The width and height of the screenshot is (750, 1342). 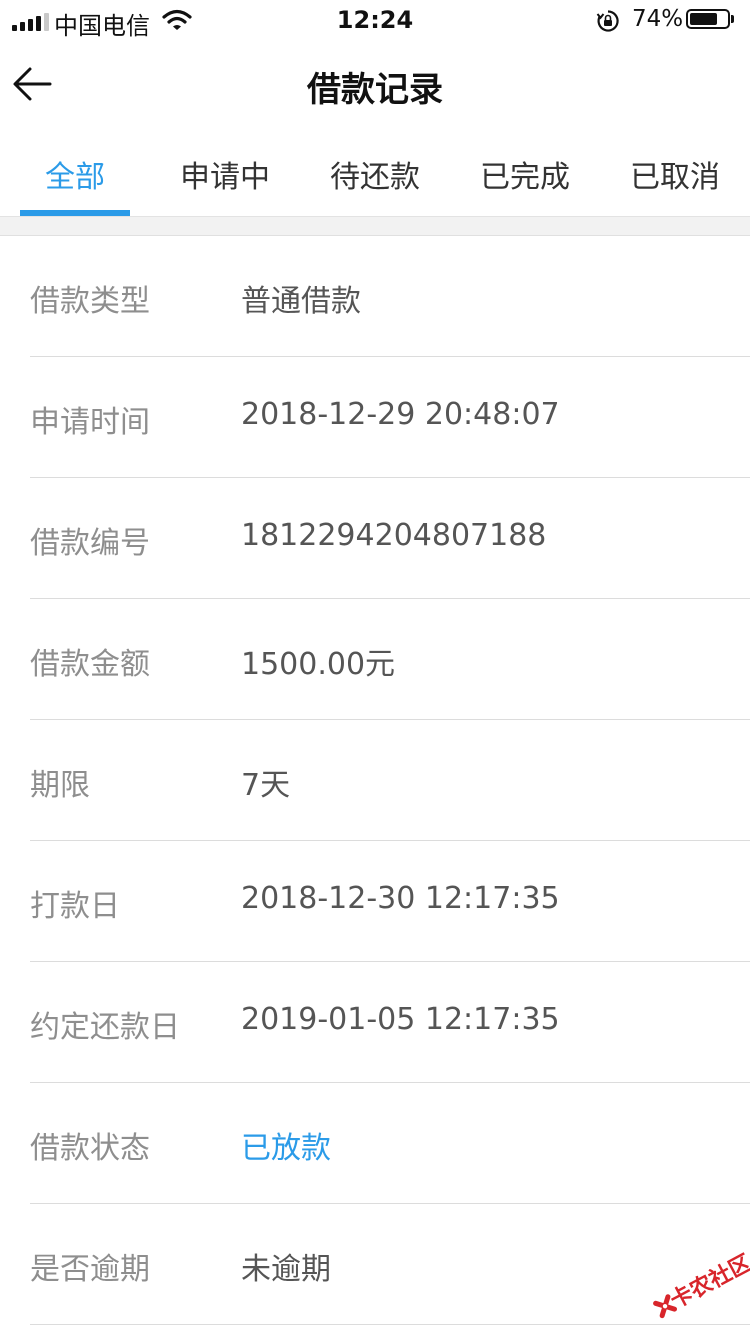 I want to click on detail-value: 1812294204807188, so click(x=394, y=535).